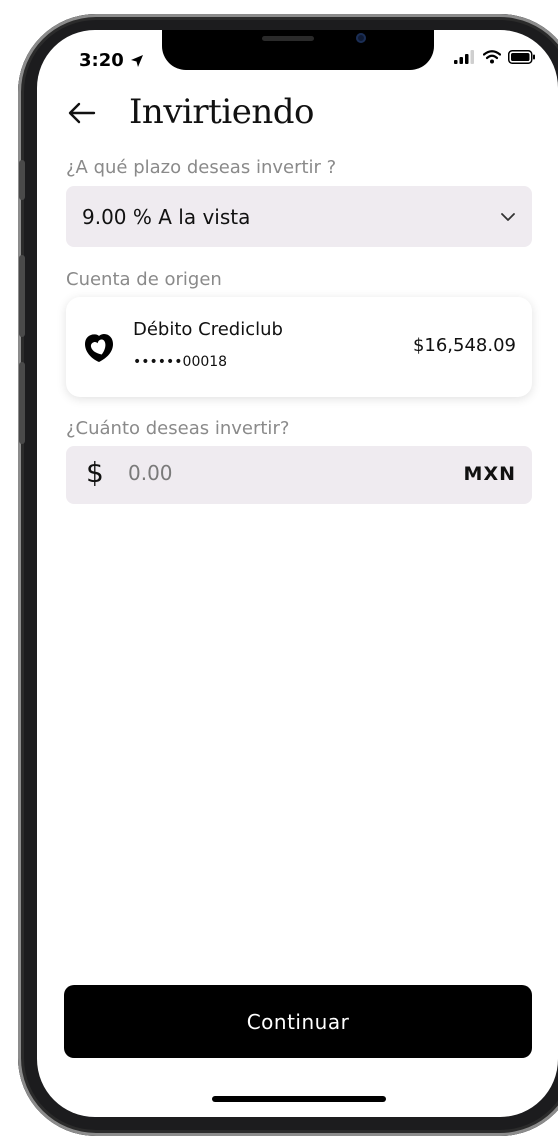  I want to click on source-account-card: Débito Crediclub ••••••00018 $16,548.09, so click(299, 347).